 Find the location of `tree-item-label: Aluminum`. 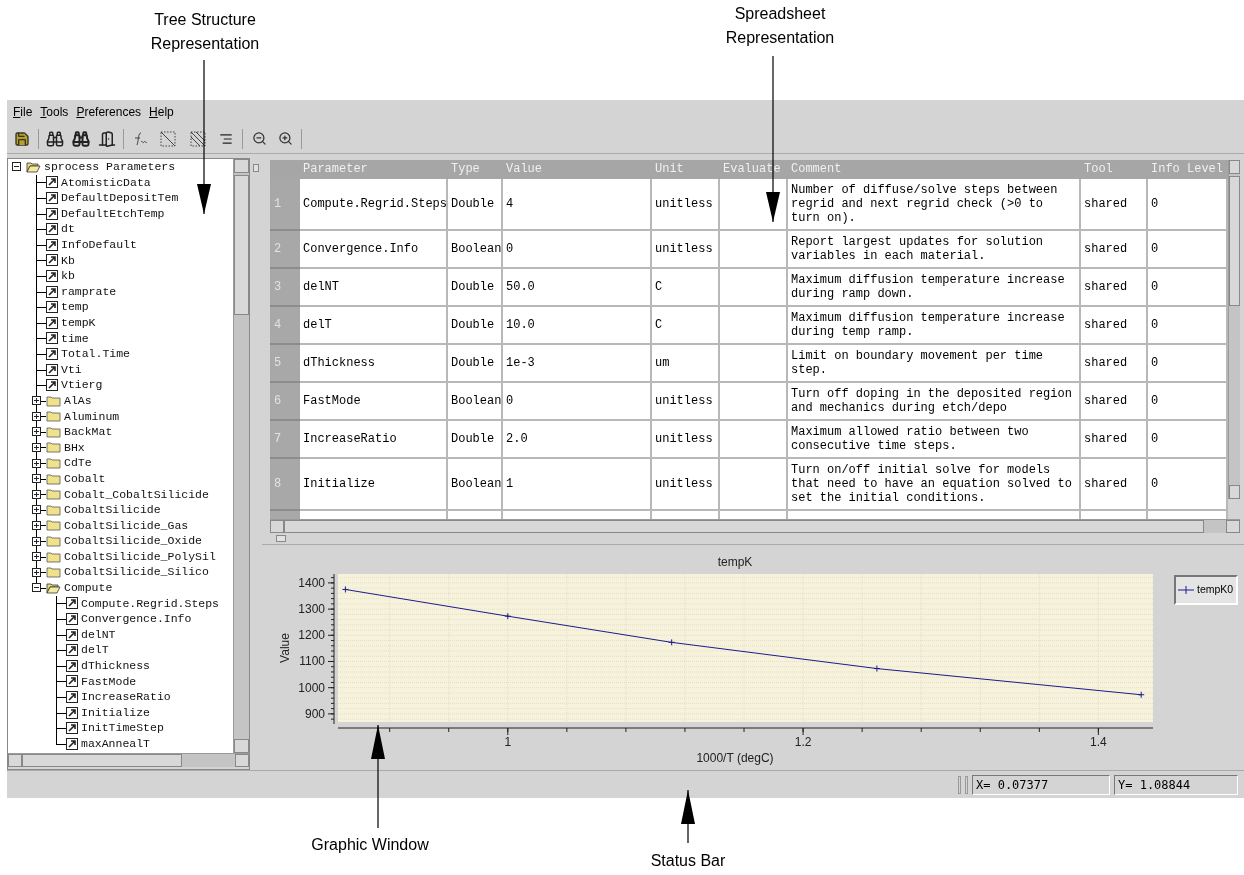

tree-item-label: Aluminum is located at coordinates (92, 416).